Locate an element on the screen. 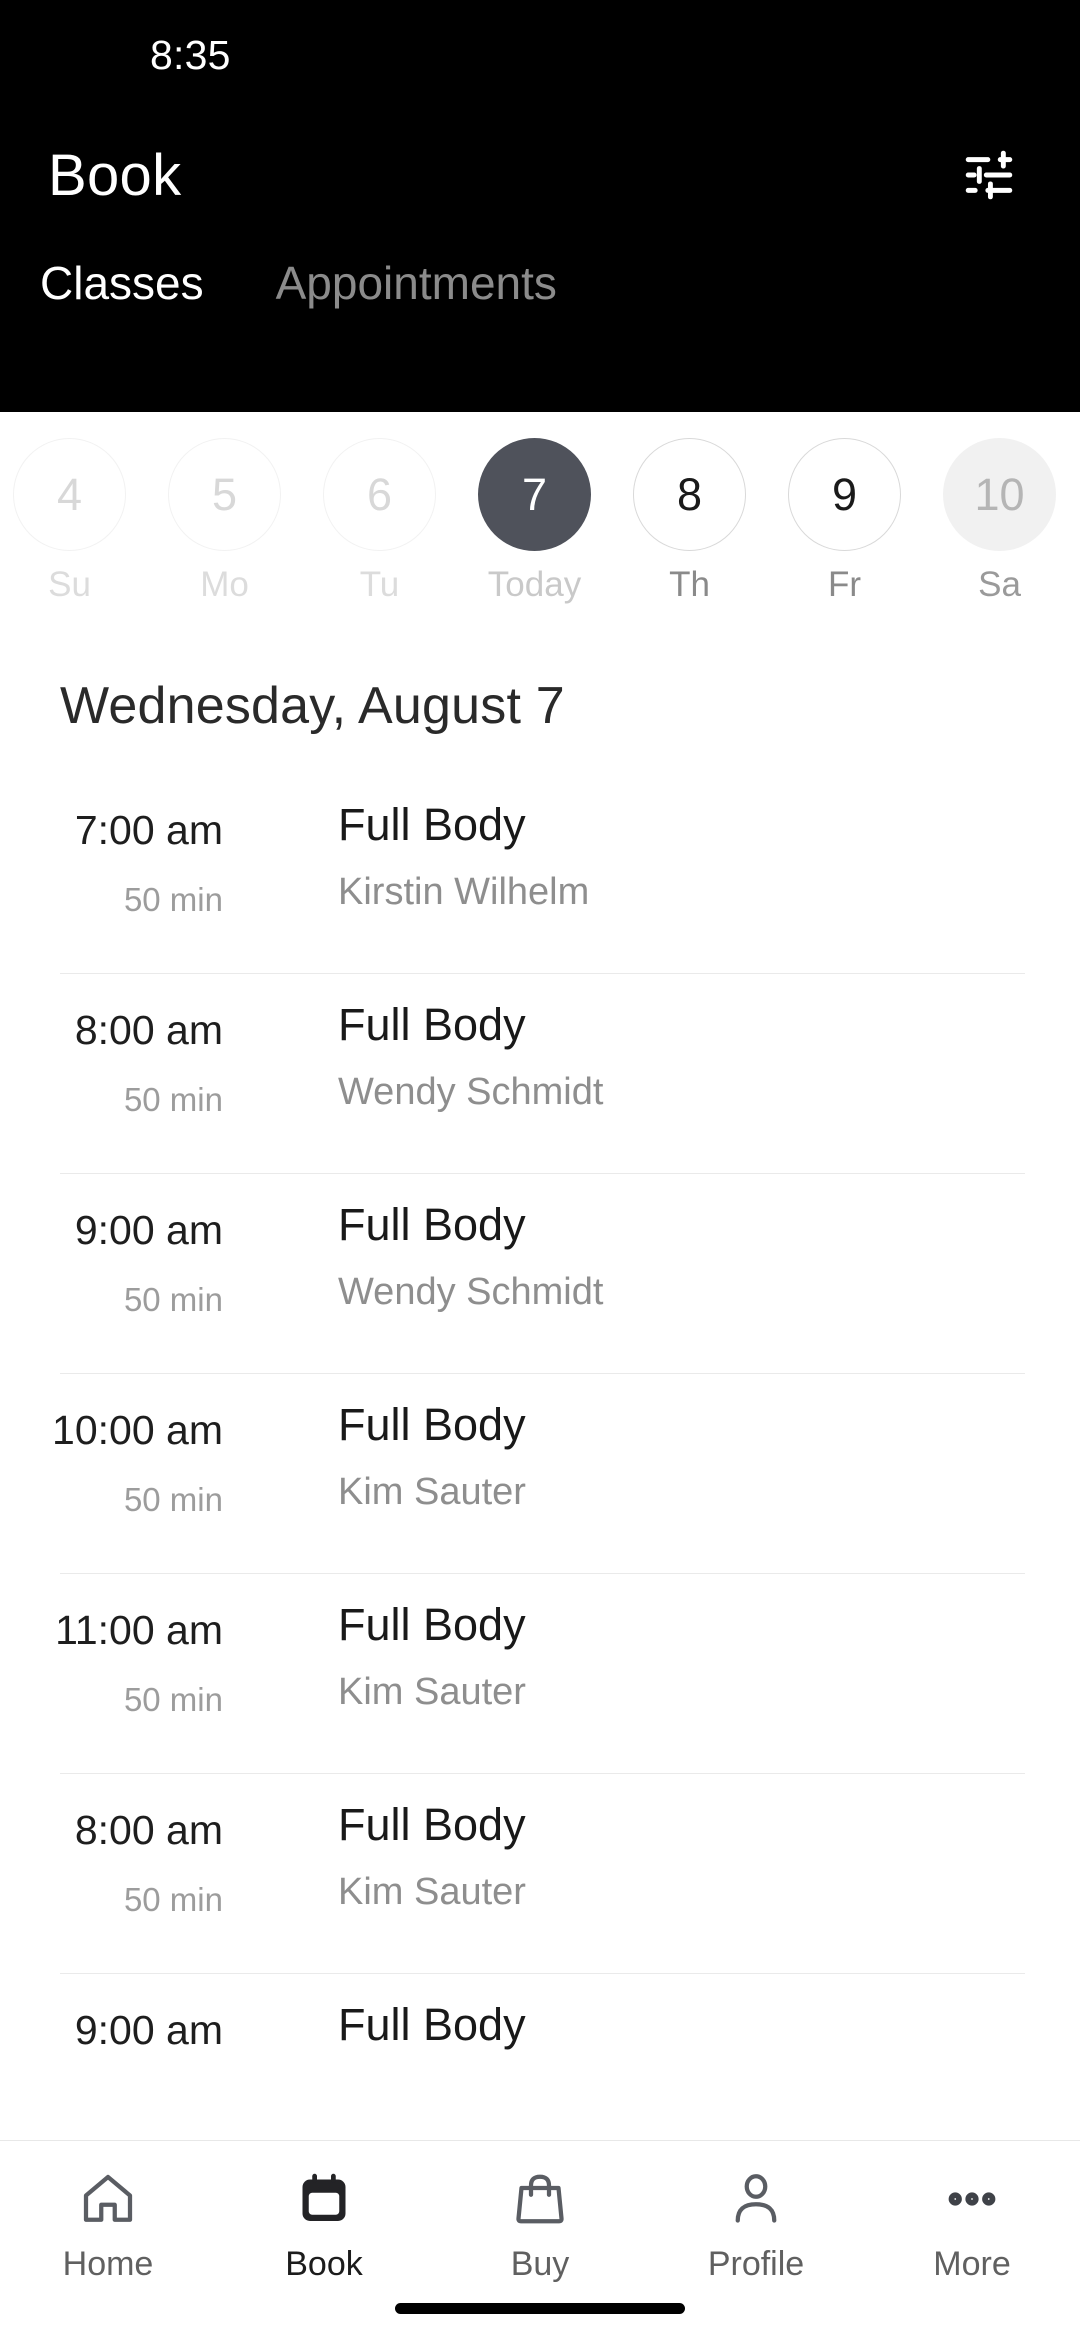 The width and height of the screenshot is (1080, 2340). status-bar-clock: 8:35 is located at coordinates (190, 54).